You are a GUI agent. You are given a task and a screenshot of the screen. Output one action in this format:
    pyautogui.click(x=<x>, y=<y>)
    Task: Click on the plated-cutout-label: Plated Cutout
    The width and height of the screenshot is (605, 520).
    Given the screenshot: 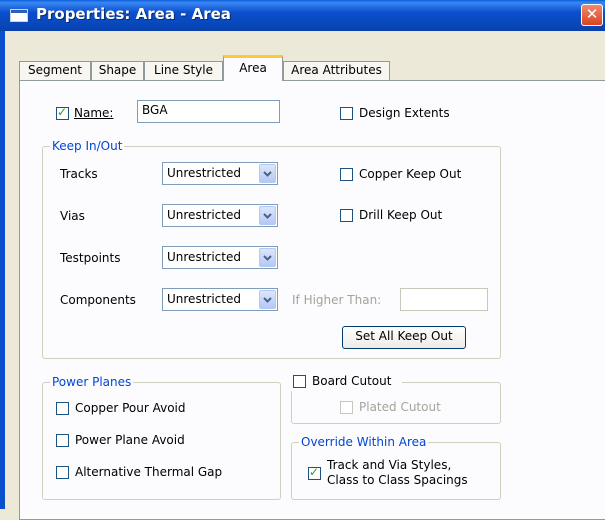 What is the action you would take?
    pyautogui.click(x=400, y=407)
    